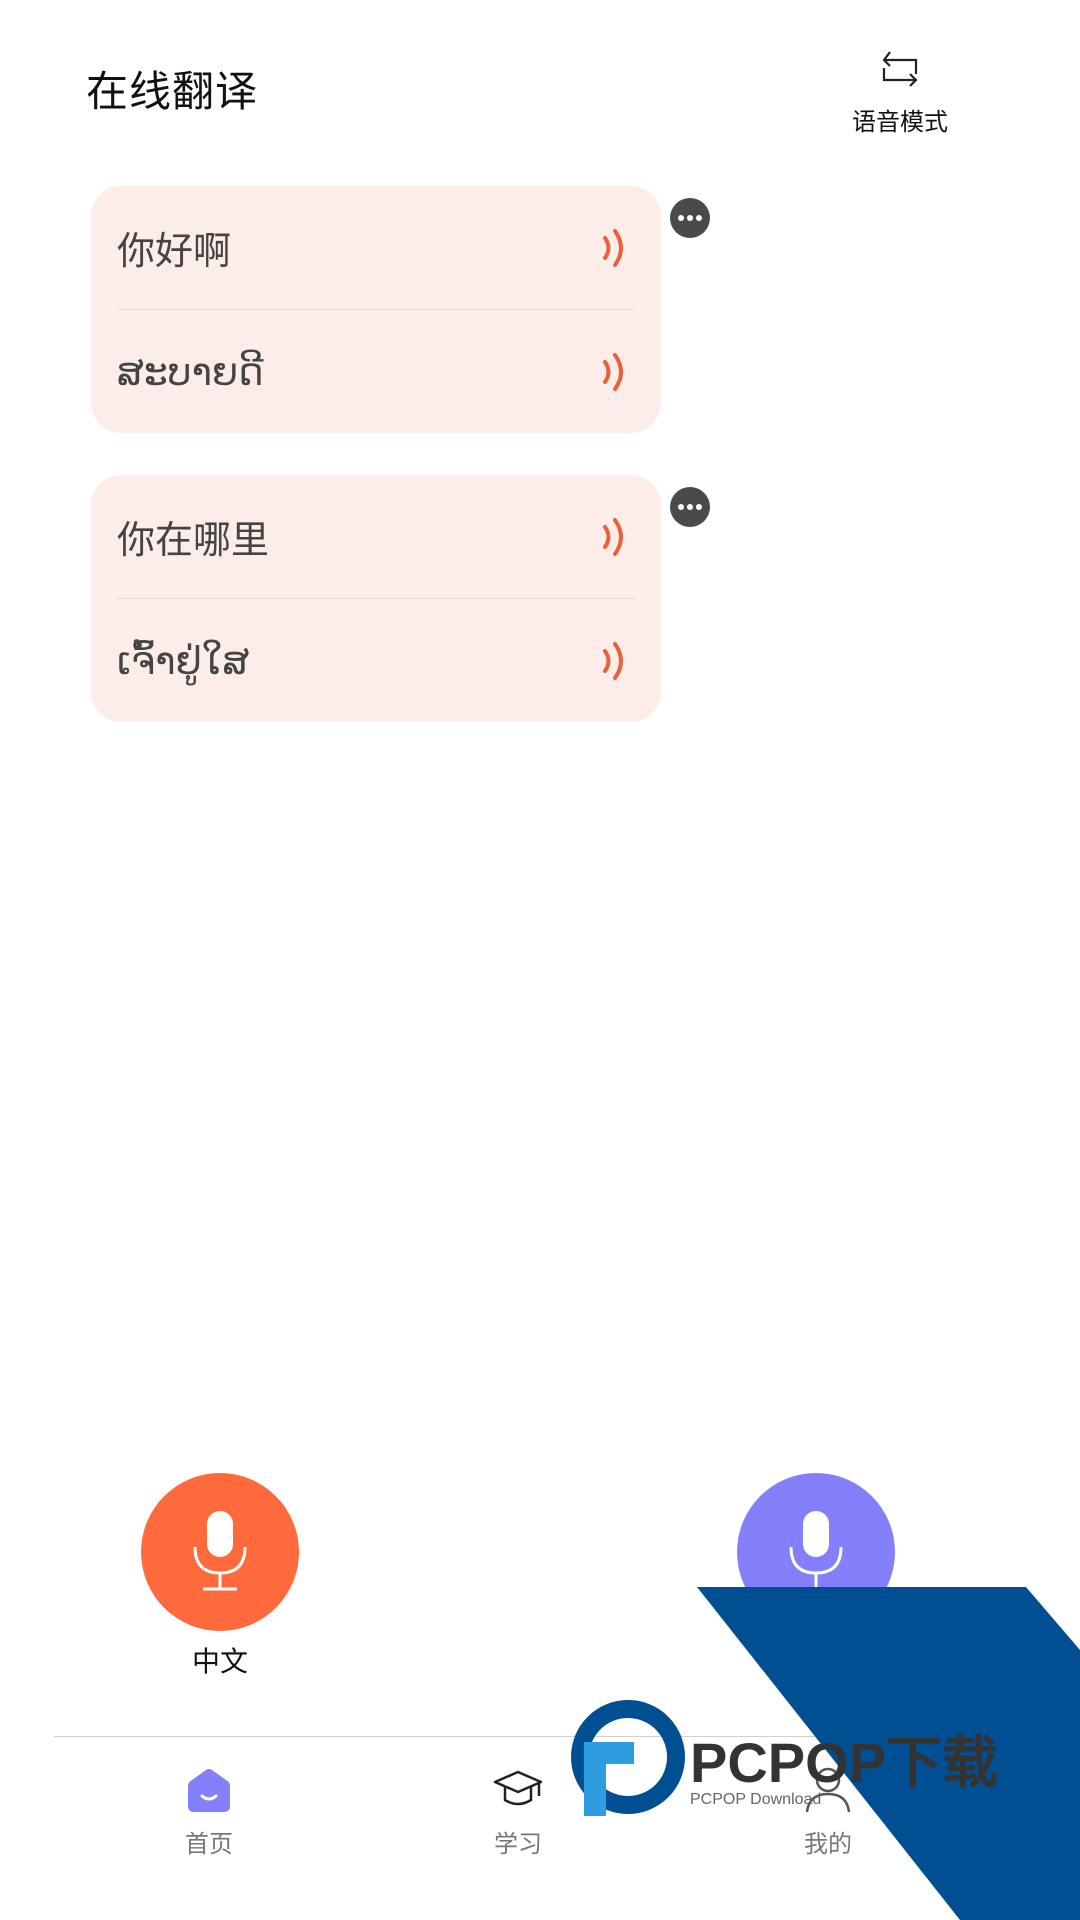 This screenshot has width=1080, height=1920. Describe the element at coordinates (828, 1790) in the screenshot. I see `user-icon` at that location.